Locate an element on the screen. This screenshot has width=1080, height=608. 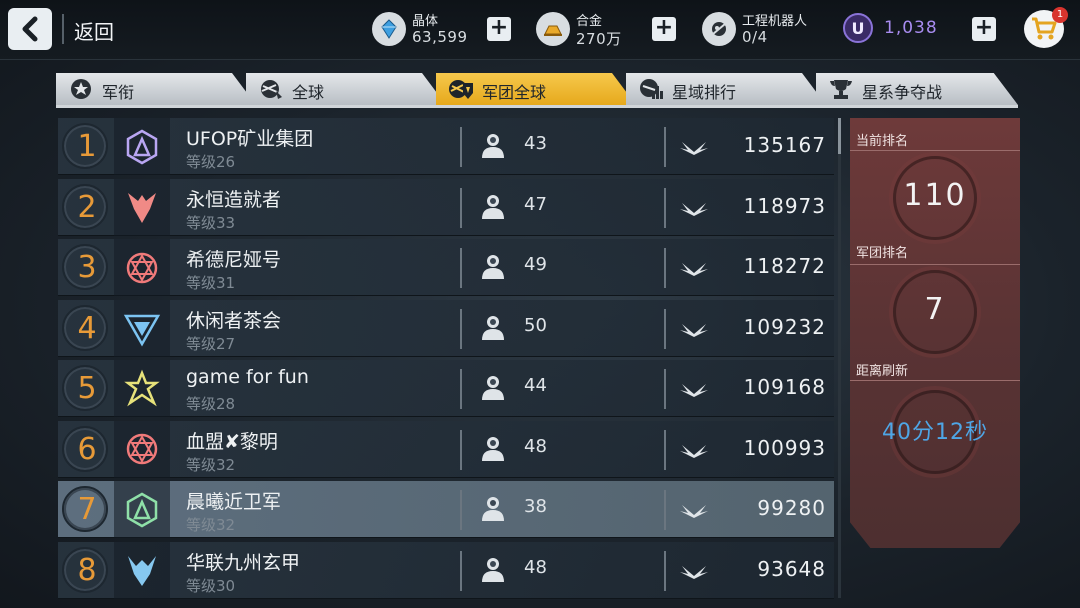
rank-circle: 7 is located at coordinates (85, 509).